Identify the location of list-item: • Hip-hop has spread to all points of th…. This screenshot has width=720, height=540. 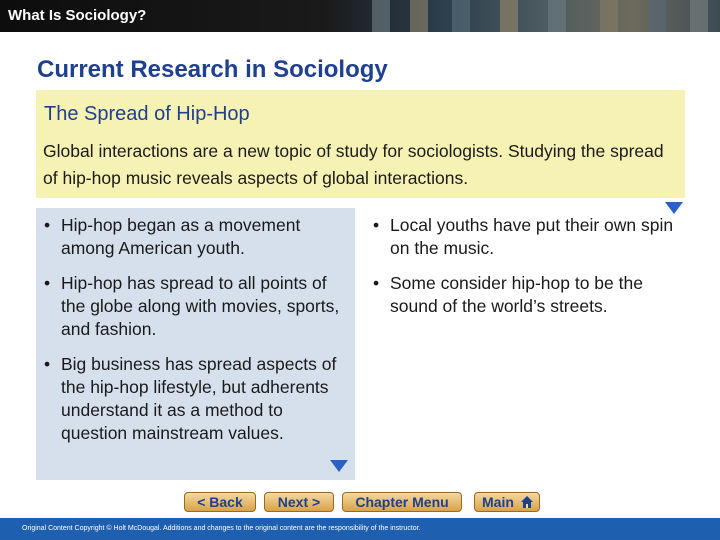
(193, 306).